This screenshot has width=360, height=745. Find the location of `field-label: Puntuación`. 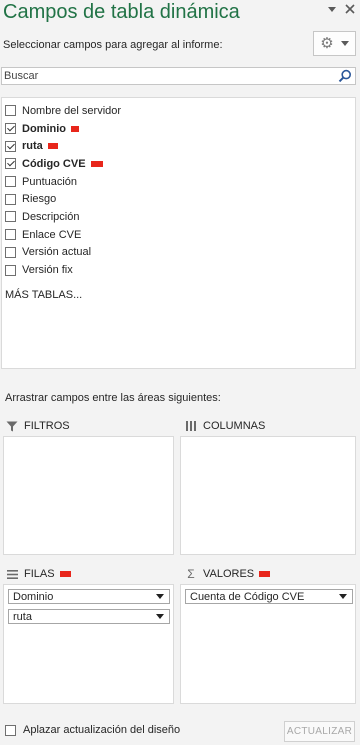

field-label: Puntuación is located at coordinates (50, 181).